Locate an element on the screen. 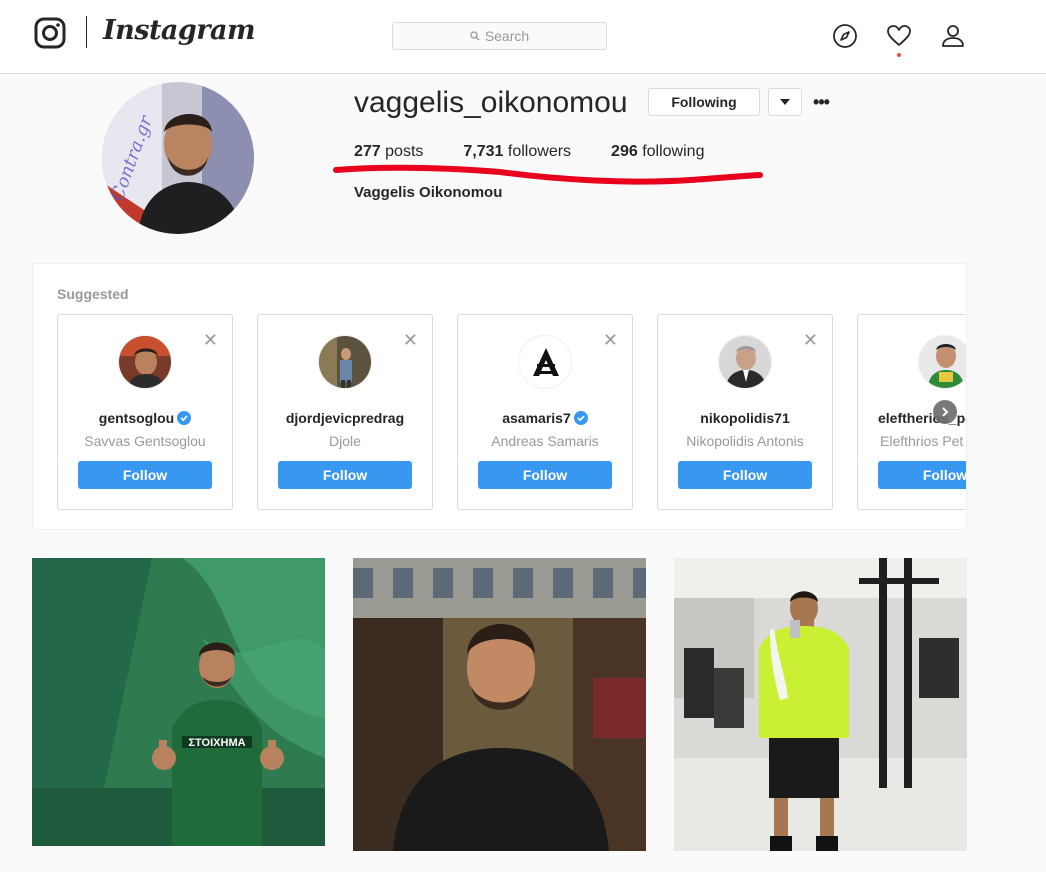 The image size is (1046, 872). instagram-camera-icon is located at coordinates (50, 33).